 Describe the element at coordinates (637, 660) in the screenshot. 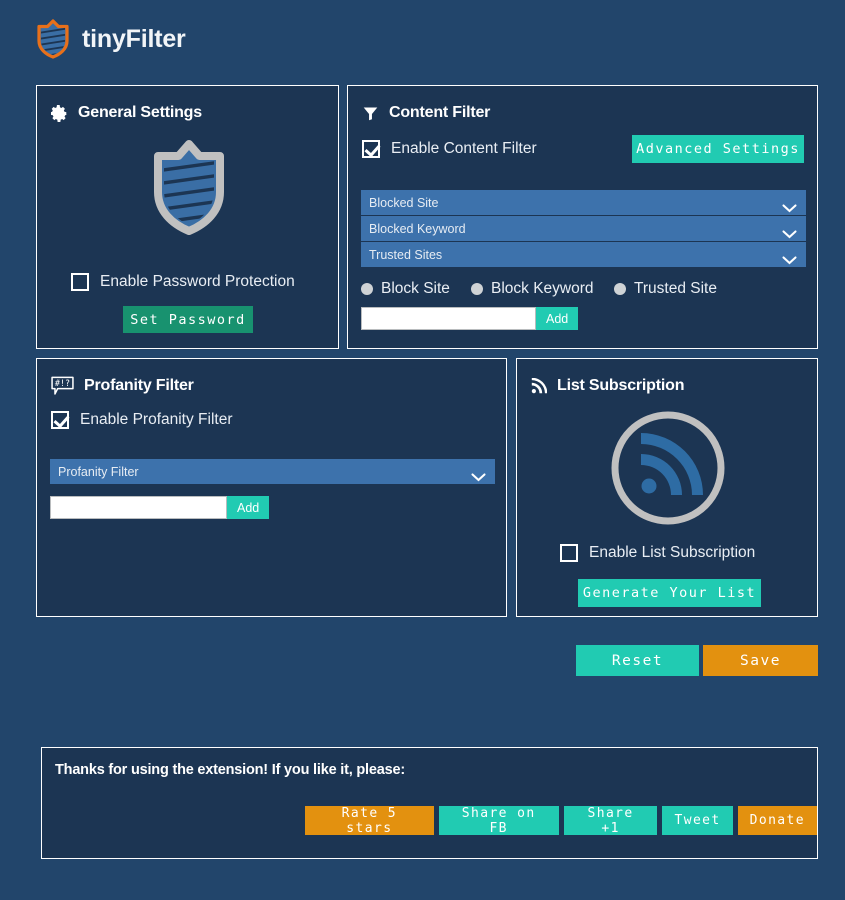

I see `reset-button: Reset` at that location.